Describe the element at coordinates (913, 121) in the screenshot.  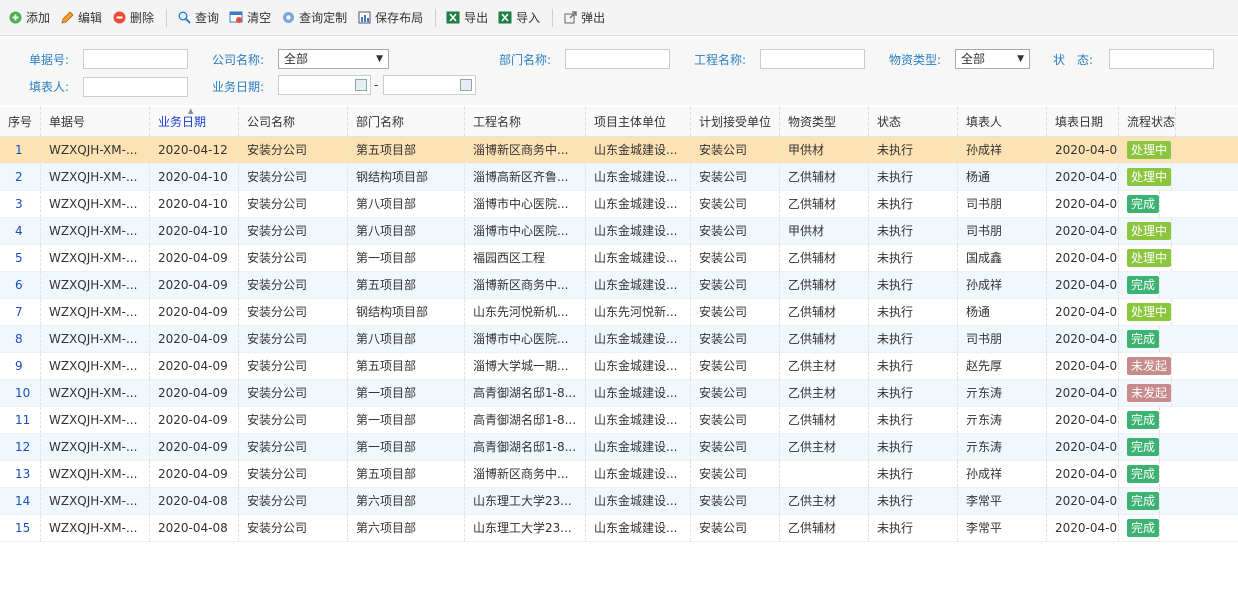
I see `column-header: 状态` at that location.